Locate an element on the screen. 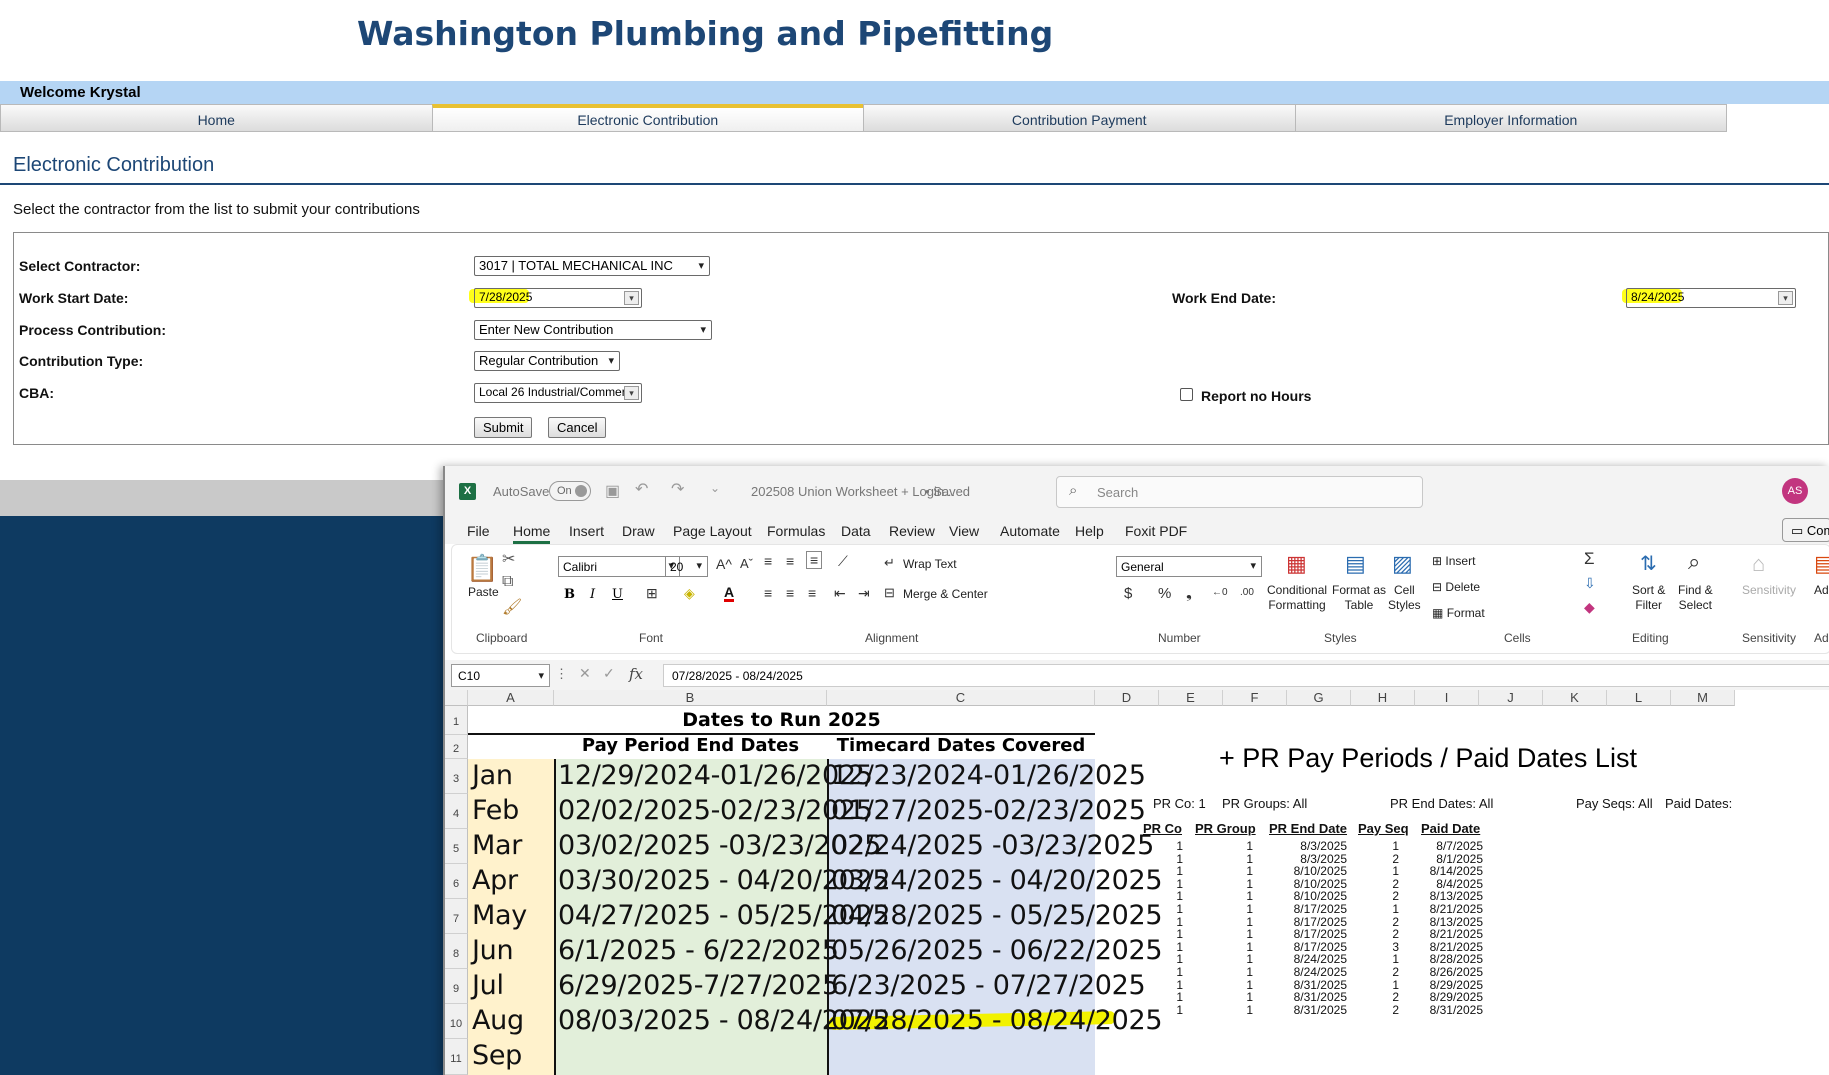  header-timecard: Timecard Dates Covered is located at coordinates (961, 747).